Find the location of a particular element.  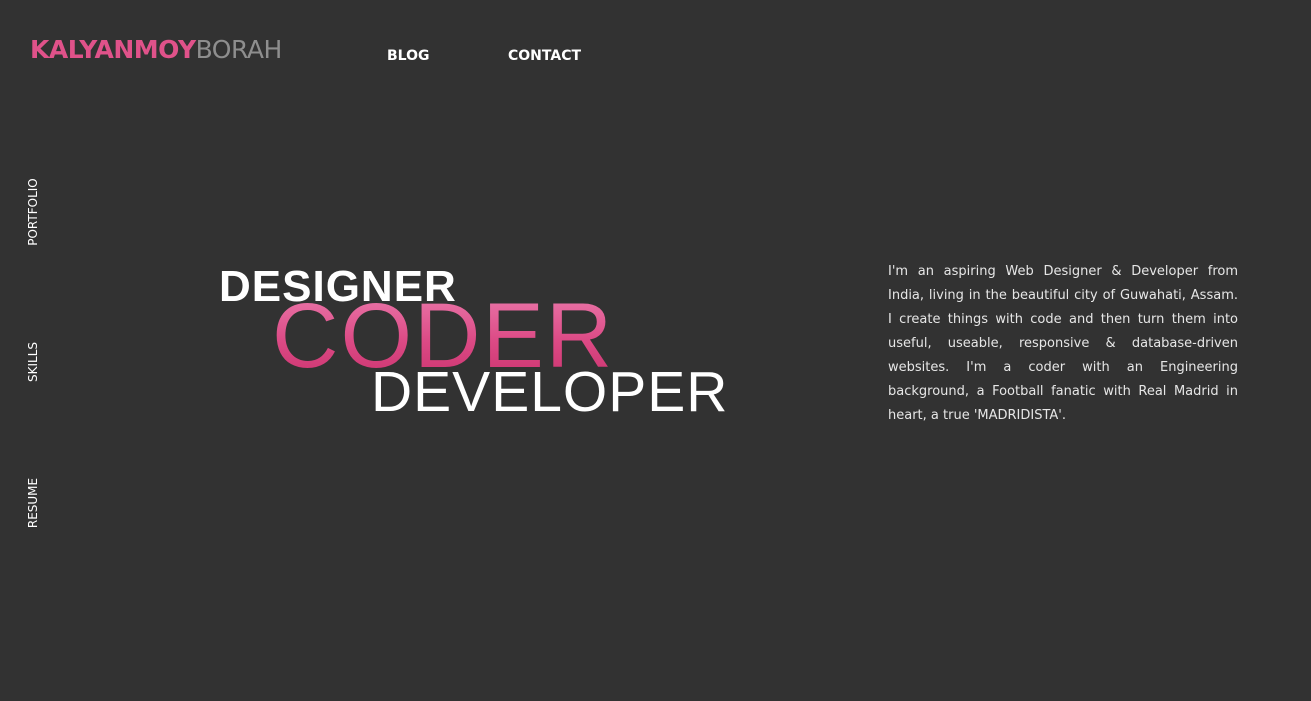

side-link-skills: SKILLS is located at coordinates (33, 362).